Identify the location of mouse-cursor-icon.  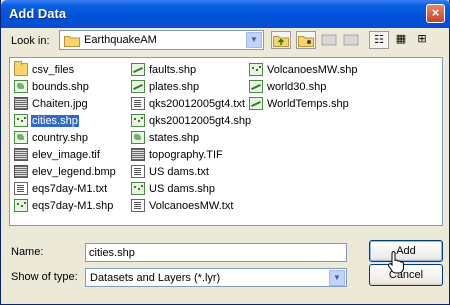
(396, 262).